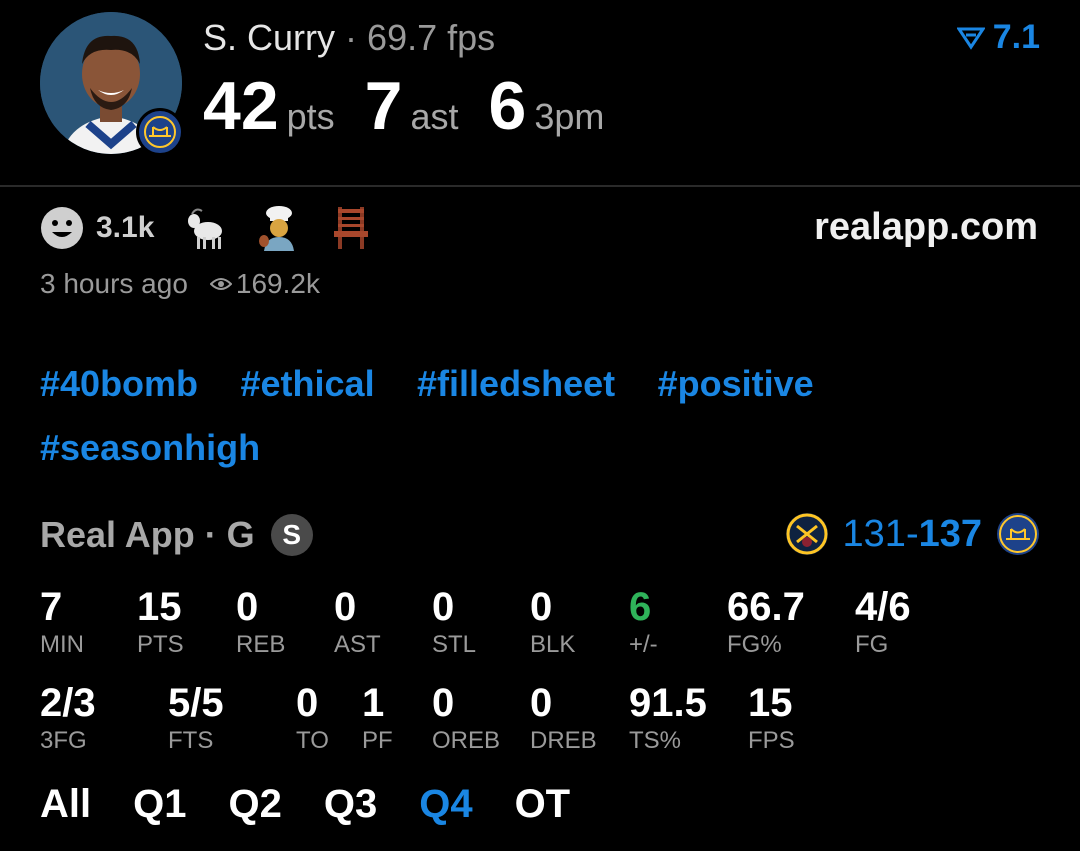  Describe the element at coordinates (63, 740) in the screenshot. I see `stat-label: 3FG` at that location.